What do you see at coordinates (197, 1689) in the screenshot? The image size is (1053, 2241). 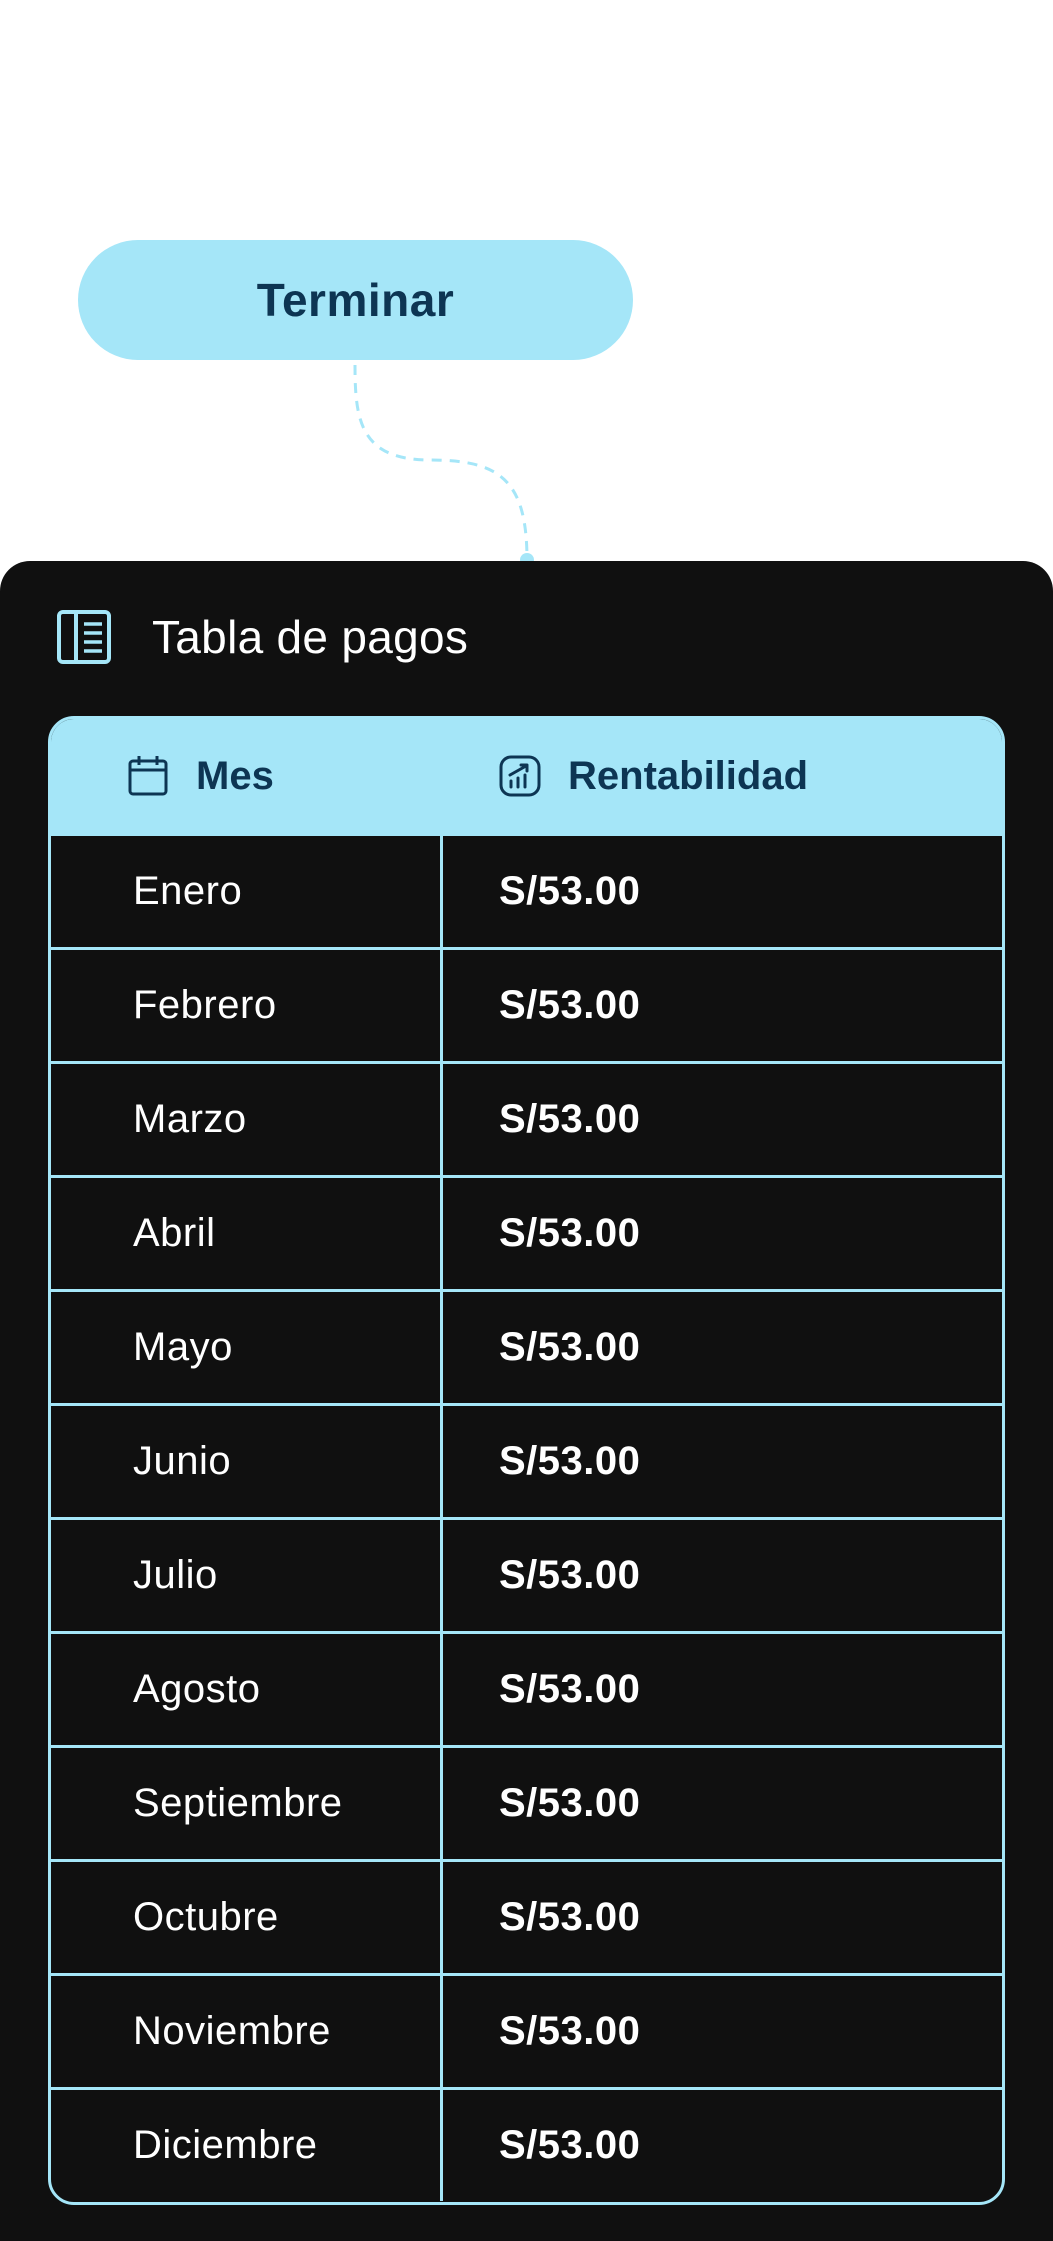 I see `cell-mes: Agosto` at bounding box center [197, 1689].